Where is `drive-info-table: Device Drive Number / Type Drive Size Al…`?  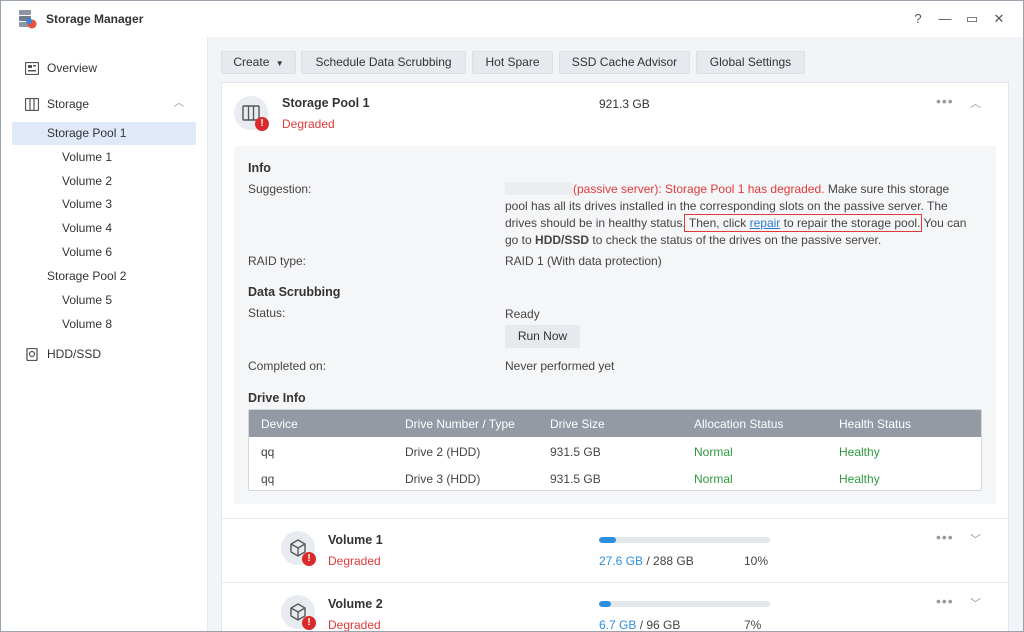
drive-info-table: Device Drive Number / Type Drive Size Al… is located at coordinates (615, 450).